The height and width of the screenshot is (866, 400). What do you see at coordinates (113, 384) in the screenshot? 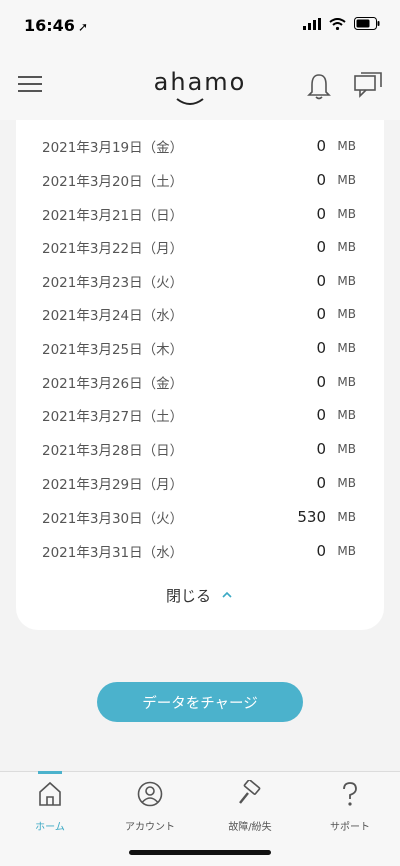
I see `usage-date: 2021年3月26日（金）` at bounding box center [113, 384].